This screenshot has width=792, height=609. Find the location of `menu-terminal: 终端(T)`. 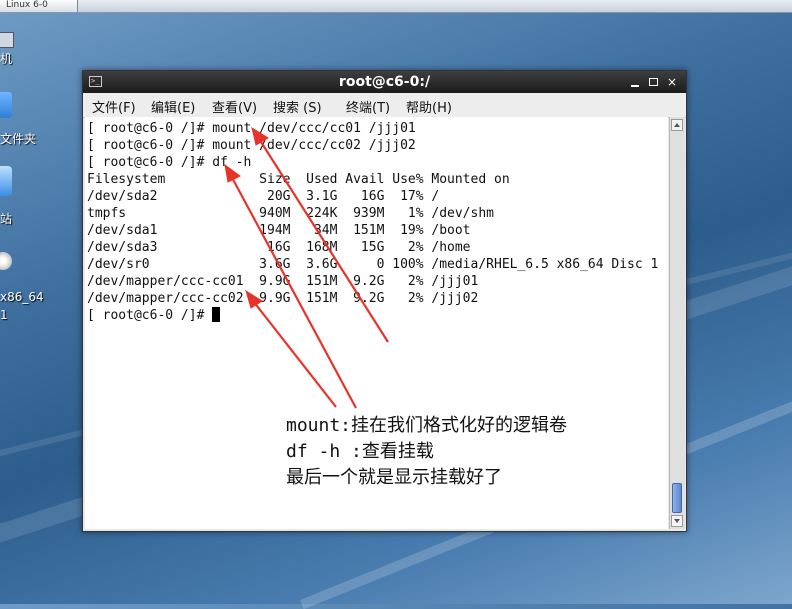

menu-terminal: 终端(T) is located at coordinates (368, 106).